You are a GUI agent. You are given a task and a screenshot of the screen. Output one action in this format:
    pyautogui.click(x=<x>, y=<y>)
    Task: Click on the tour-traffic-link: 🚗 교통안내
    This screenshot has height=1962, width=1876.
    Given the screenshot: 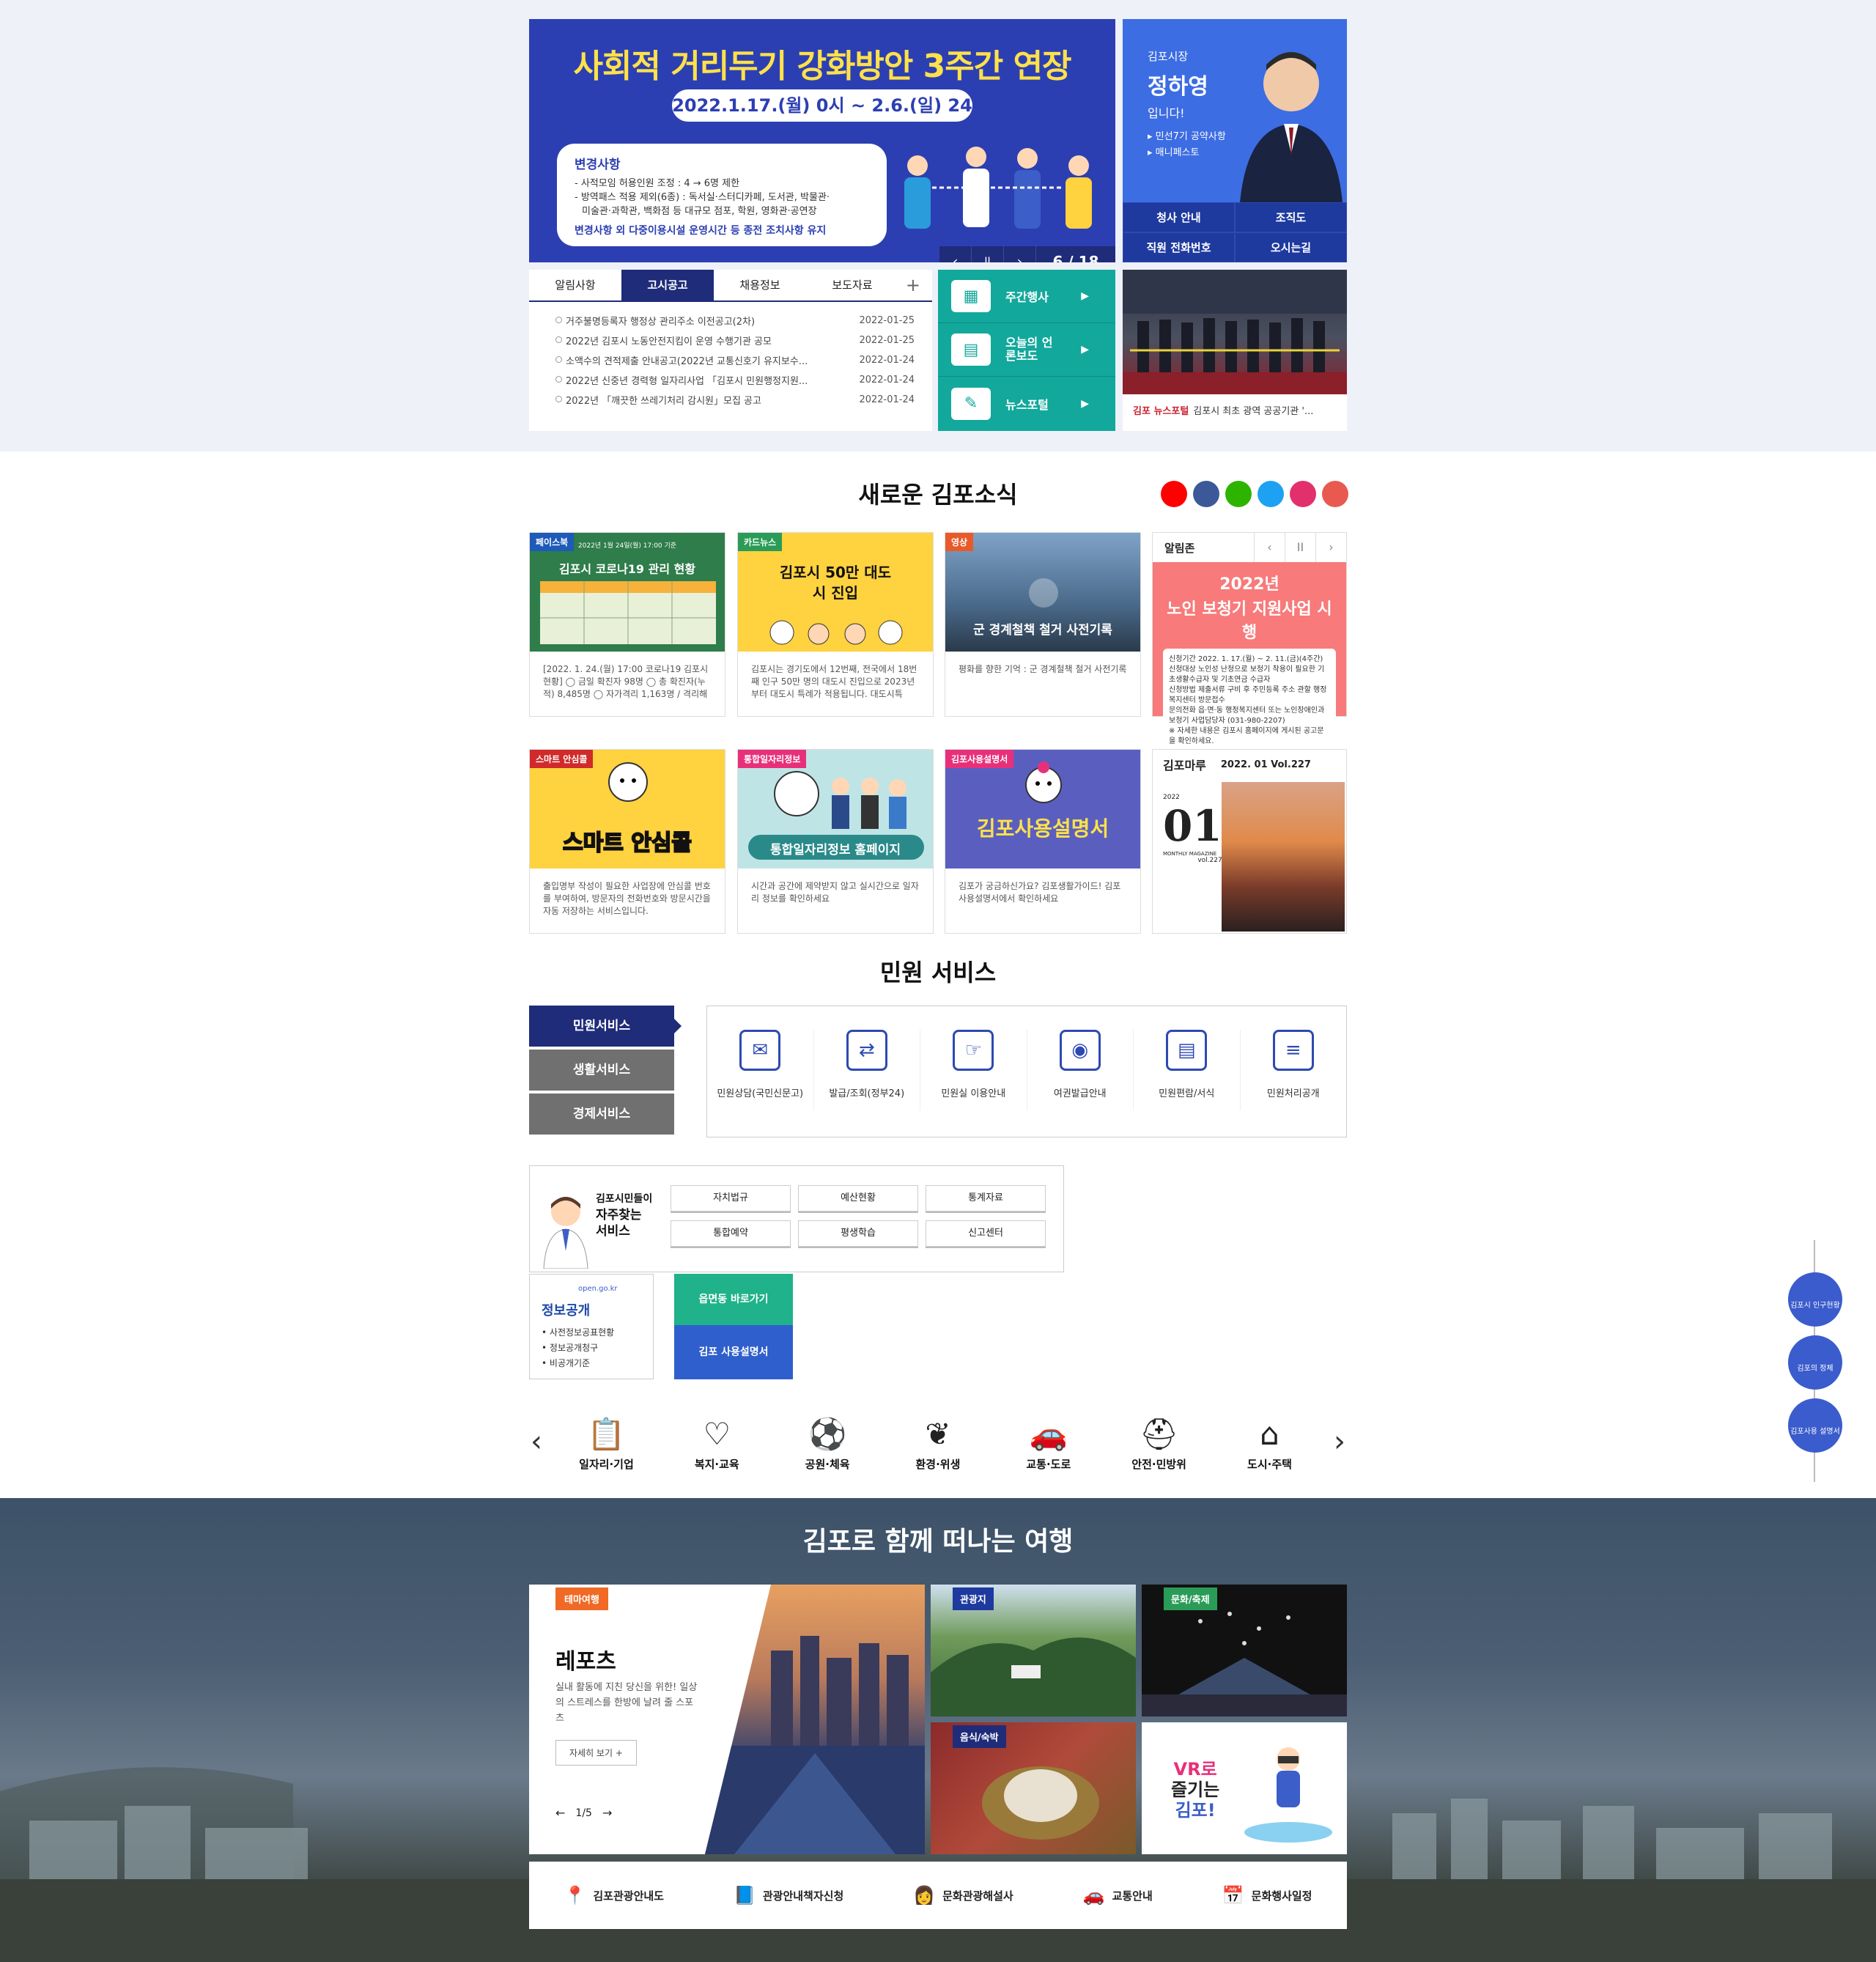 What is the action you would take?
    pyautogui.click(x=1118, y=1895)
    